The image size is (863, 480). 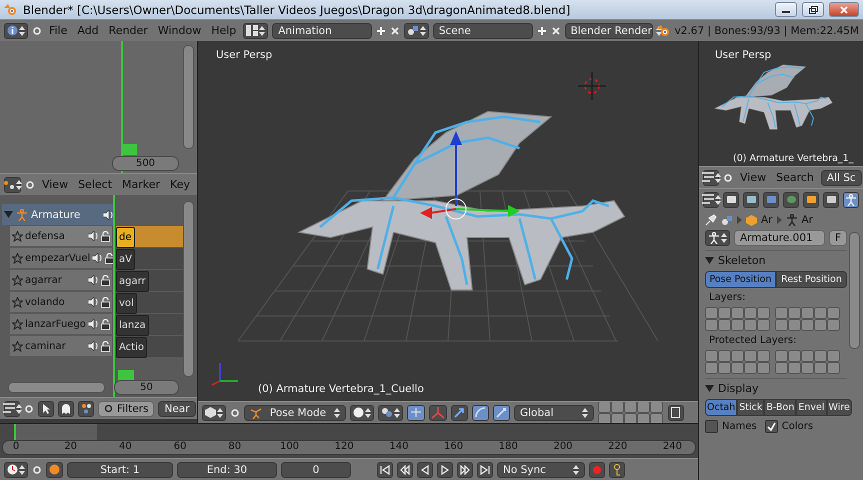 What do you see at coordinates (721, 407) in the screenshot?
I see `display-type-toggle: Octah` at bounding box center [721, 407].